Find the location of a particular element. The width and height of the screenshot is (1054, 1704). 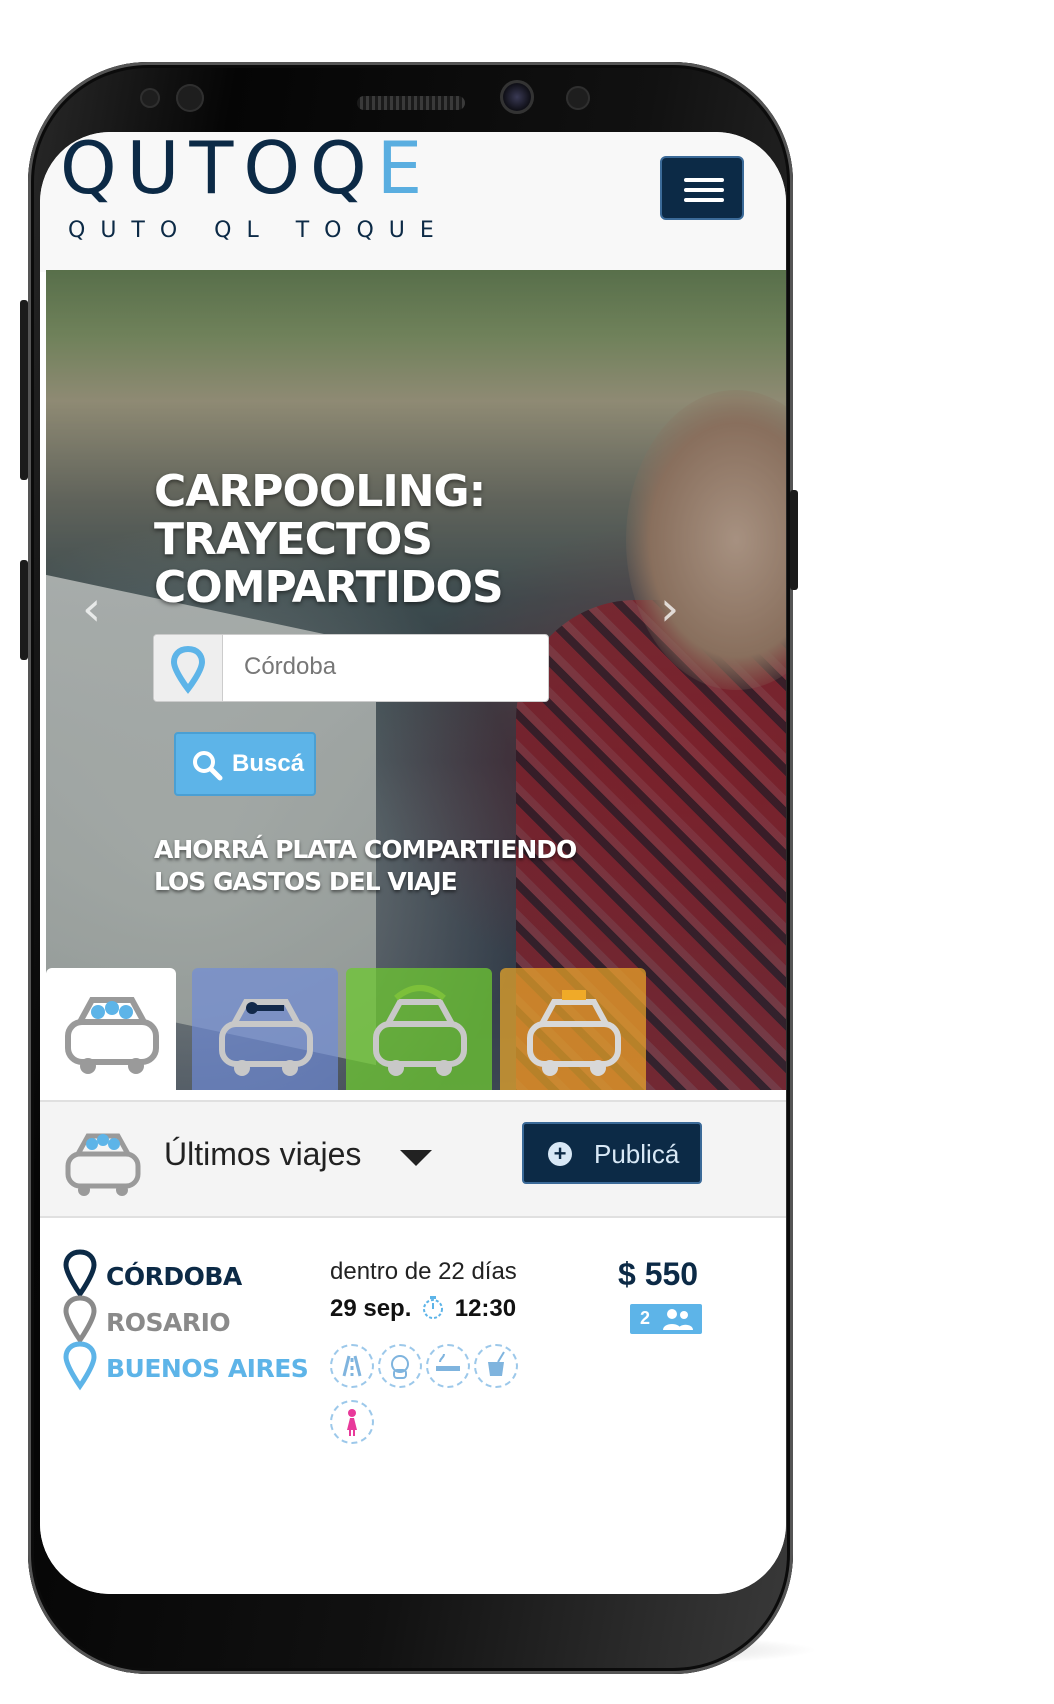

seats-count: 2 is located at coordinates (645, 1318).